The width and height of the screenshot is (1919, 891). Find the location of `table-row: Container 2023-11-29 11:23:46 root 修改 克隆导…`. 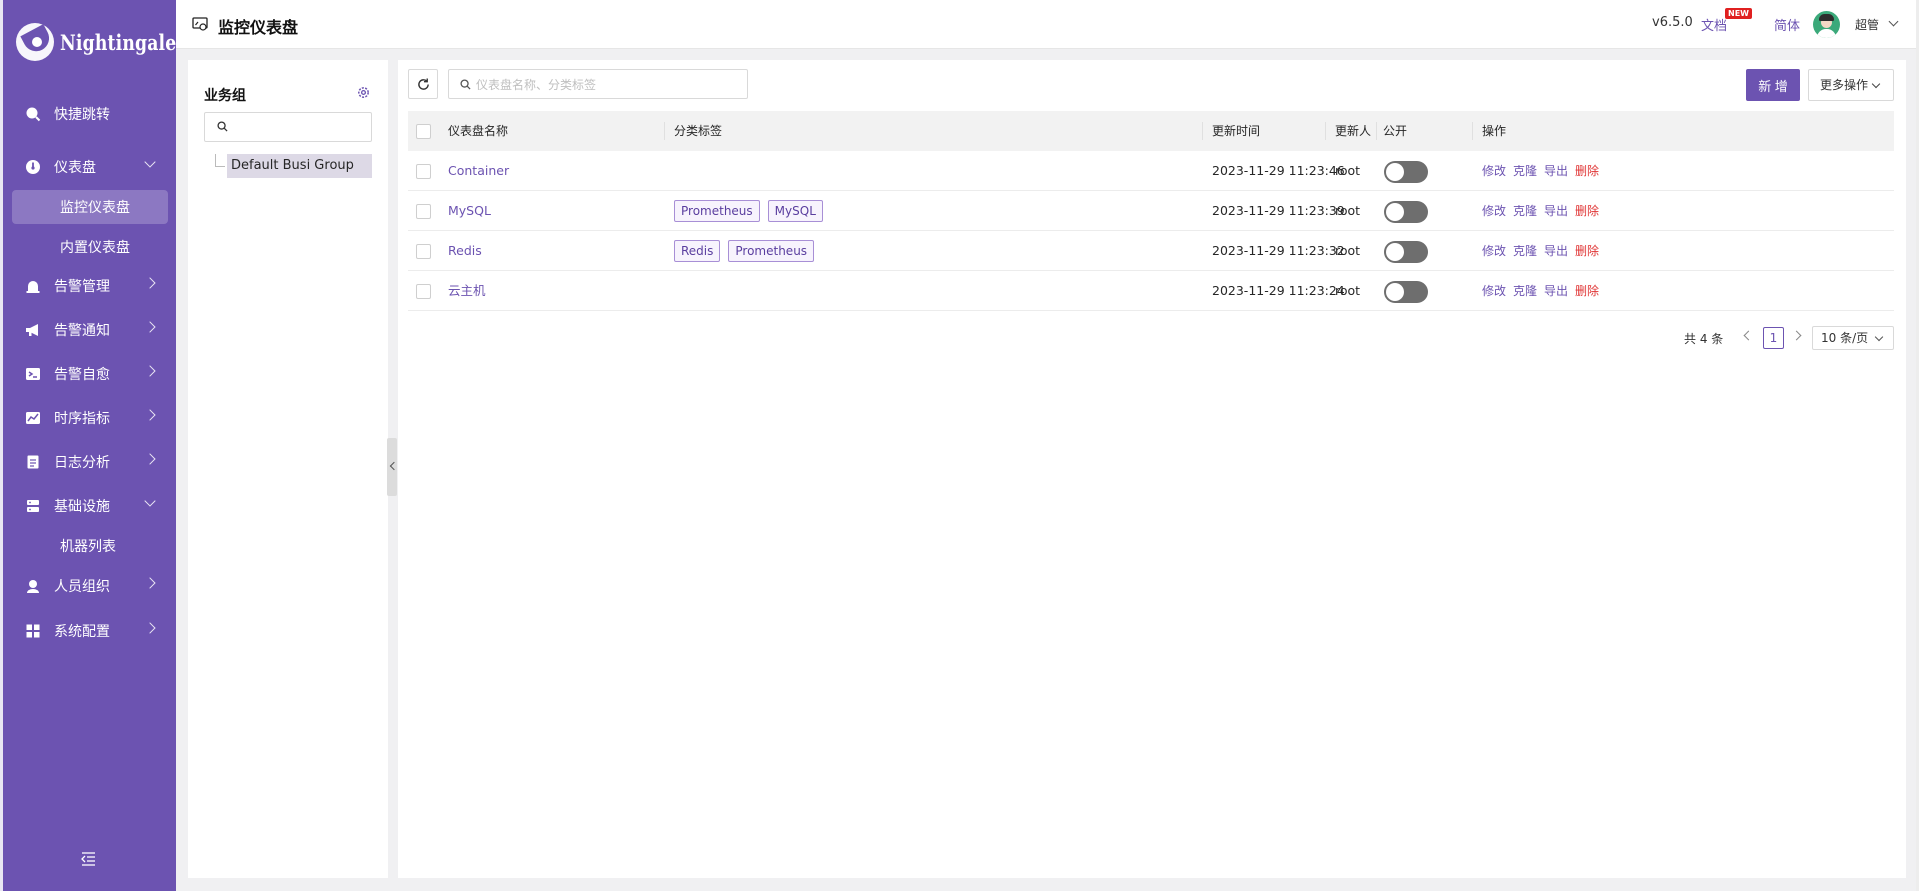

table-row: Container 2023-11-29 11:23:46 root 修改 克隆导… is located at coordinates (1151, 171).